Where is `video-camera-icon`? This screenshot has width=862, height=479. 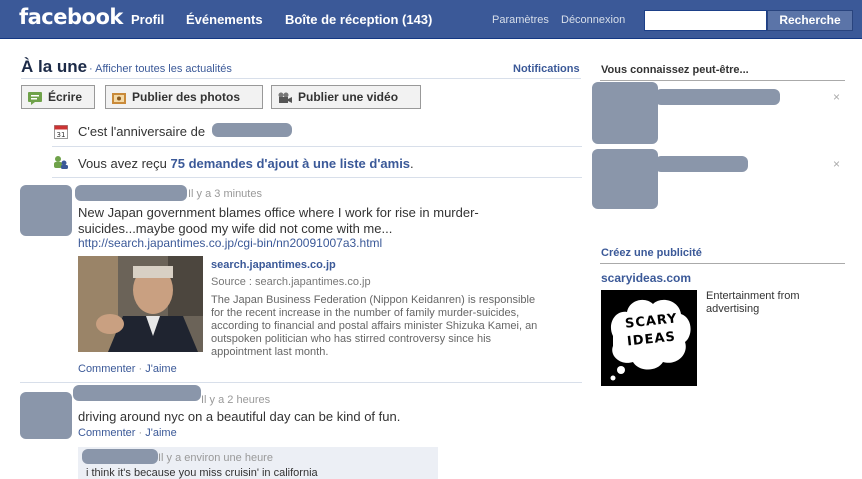
video-camera-icon is located at coordinates (285, 96).